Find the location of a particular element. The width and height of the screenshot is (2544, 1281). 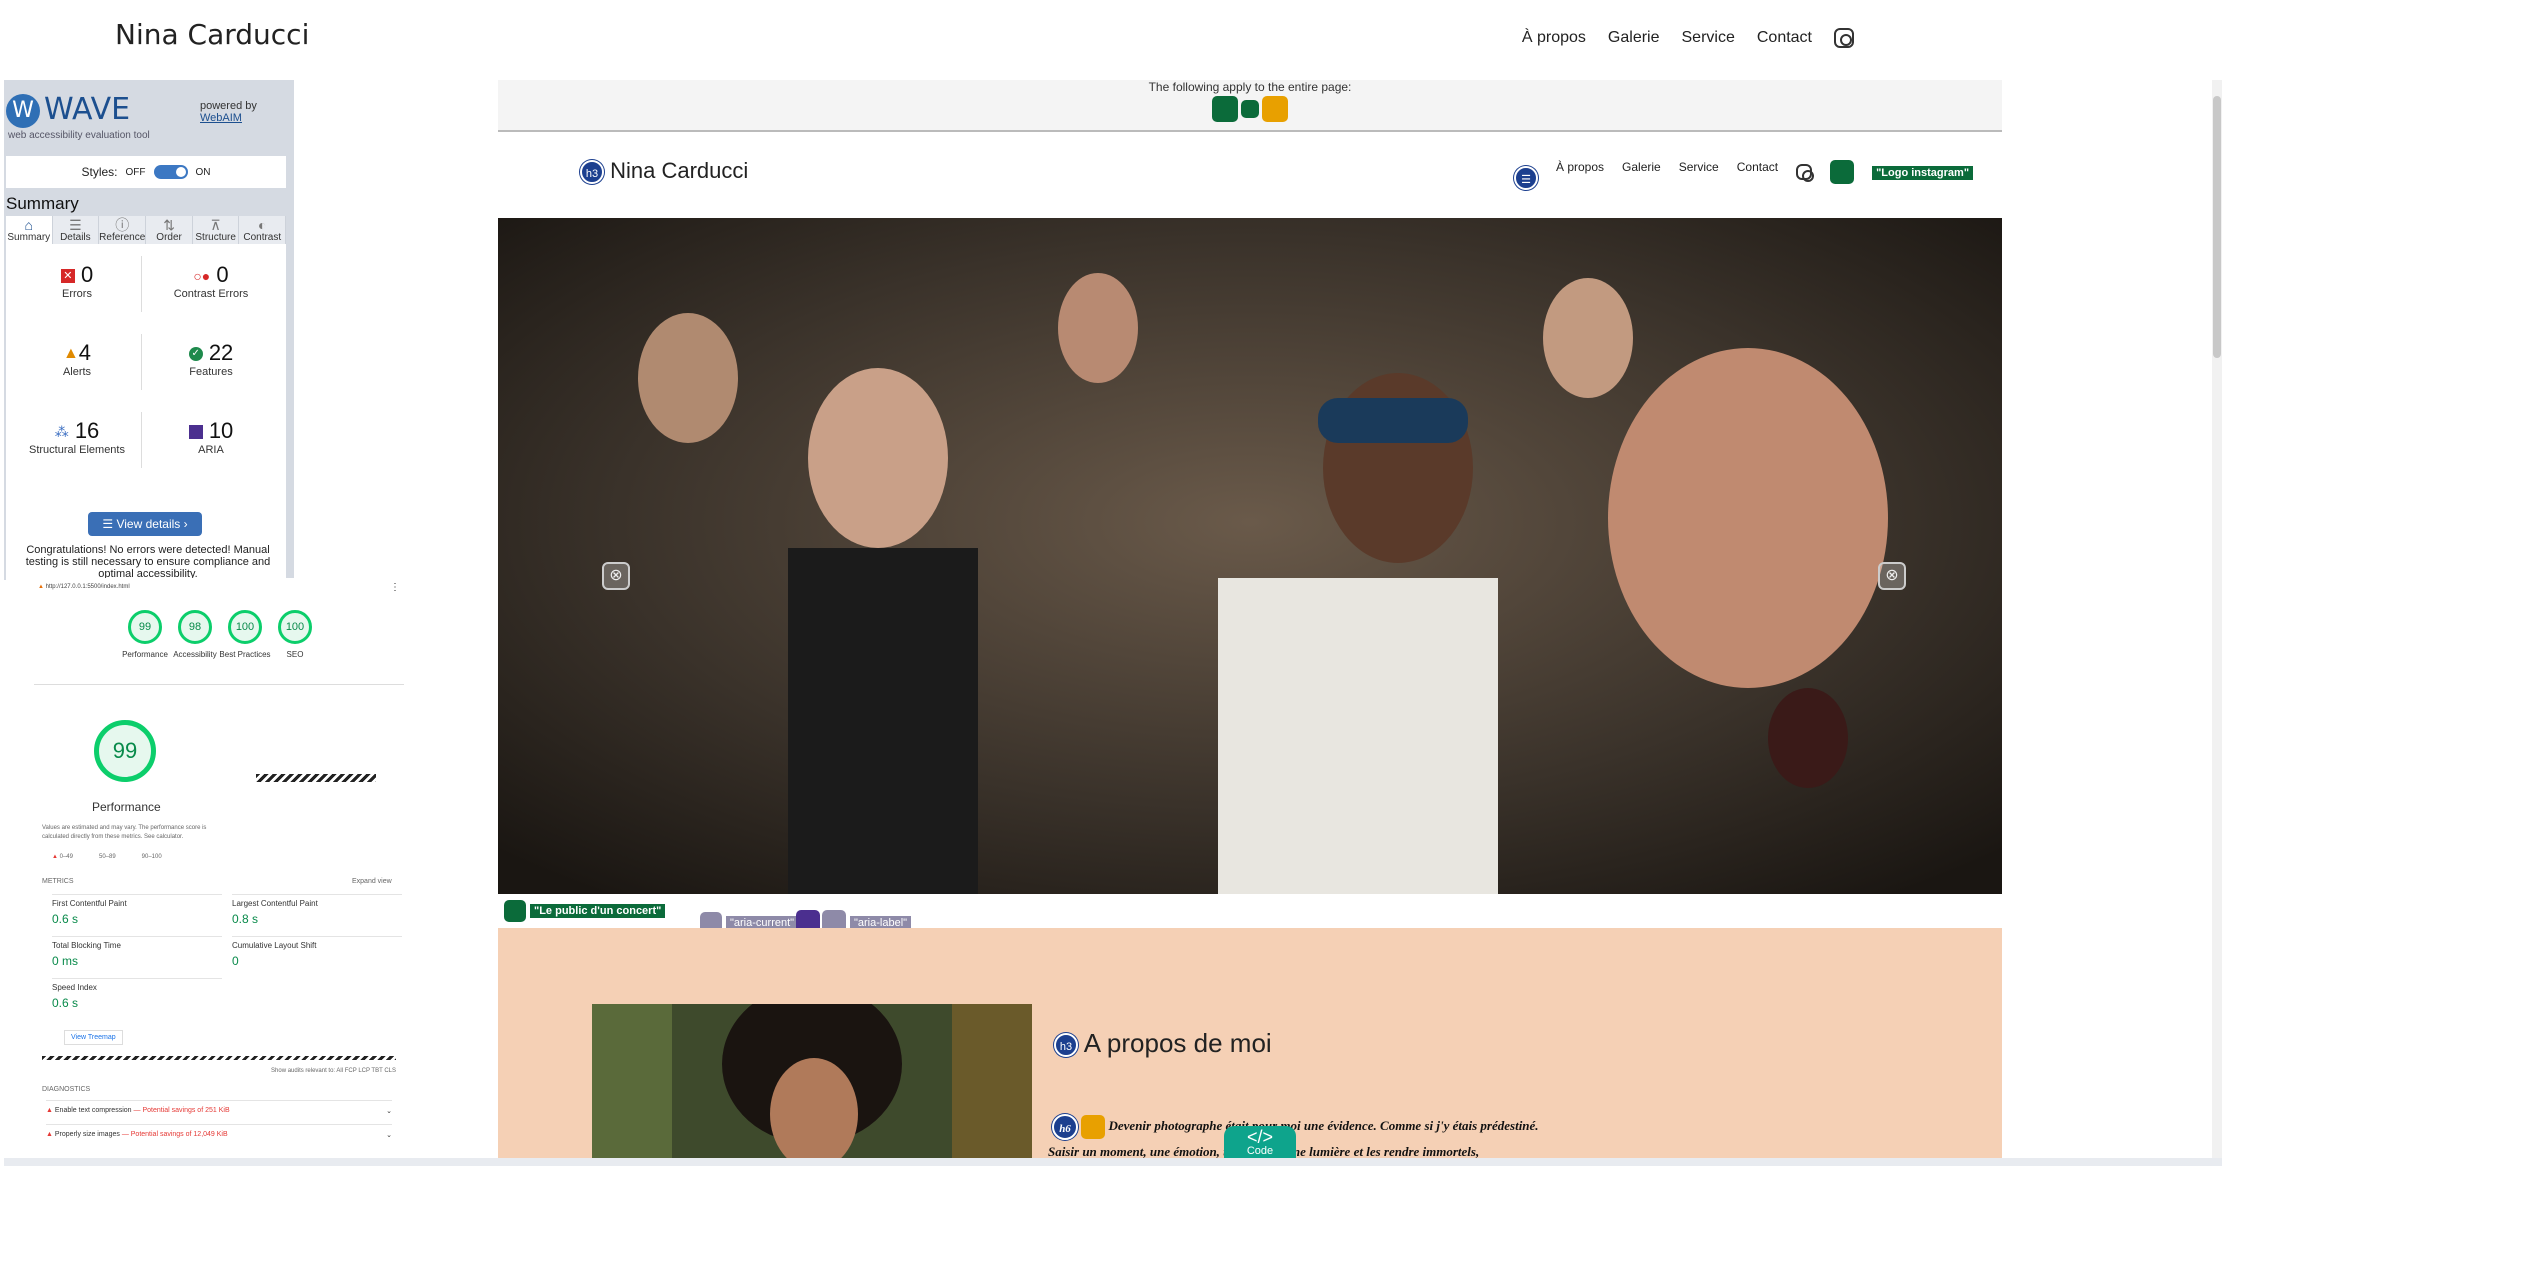

inner-nav-apropos: À propos is located at coordinates (1580, 167).